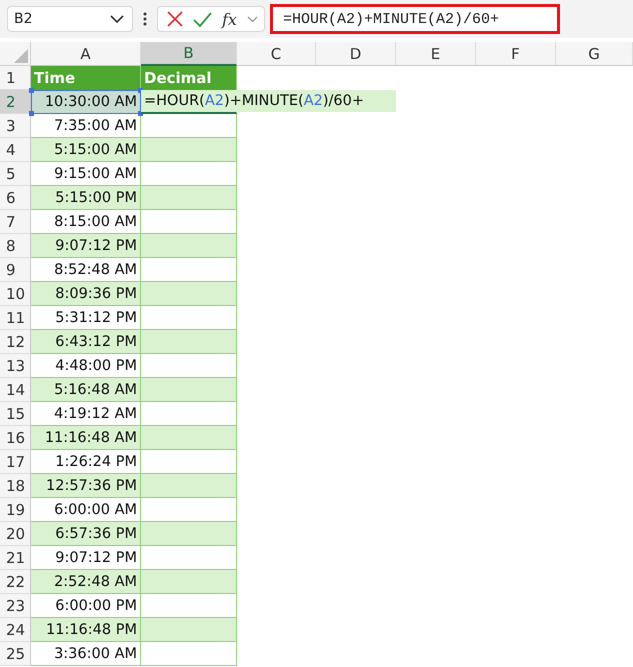 This screenshot has width=633, height=667. Describe the element at coordinates (15, 318) in the screenshot. I see `row-header: 11` at that location.